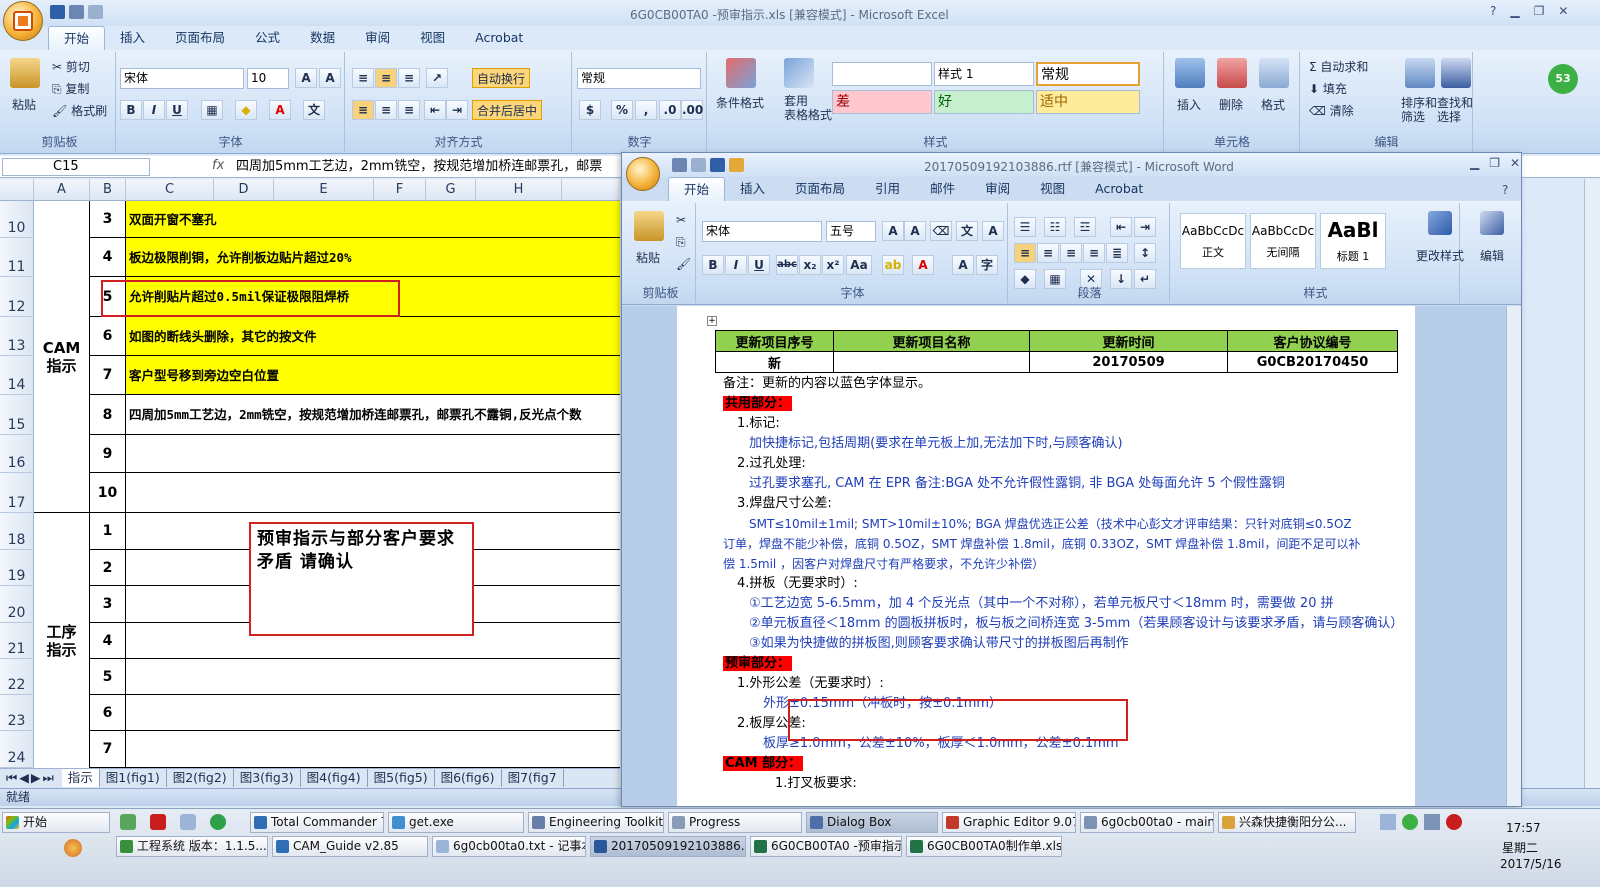 Image resolution: width=1600 pixels, height=887 pixels. What do you see at coordinates (679, 165) in the screenshot?
I see `word-undo-icon` at bounding box center [679, 165].